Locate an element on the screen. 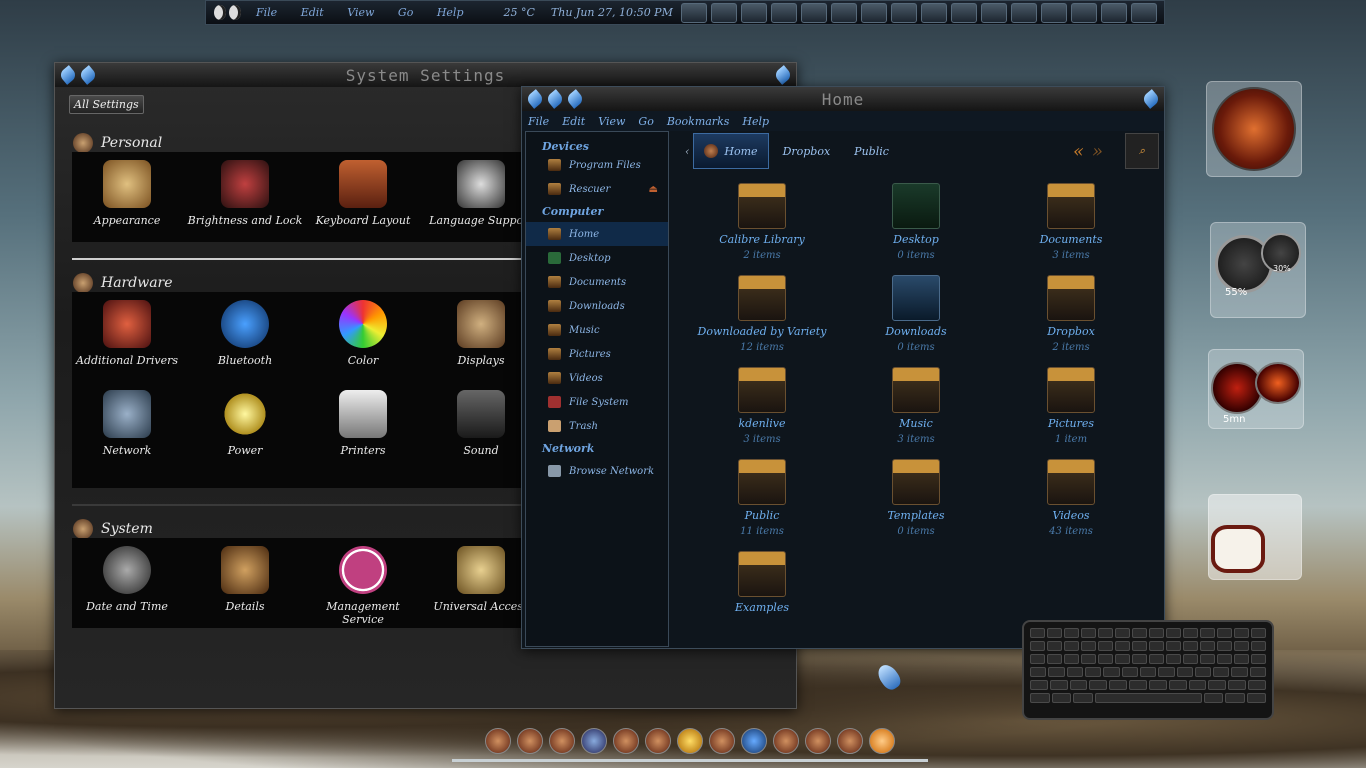  sidebar-item-file-system: File System is located at coordinates (597, 402).